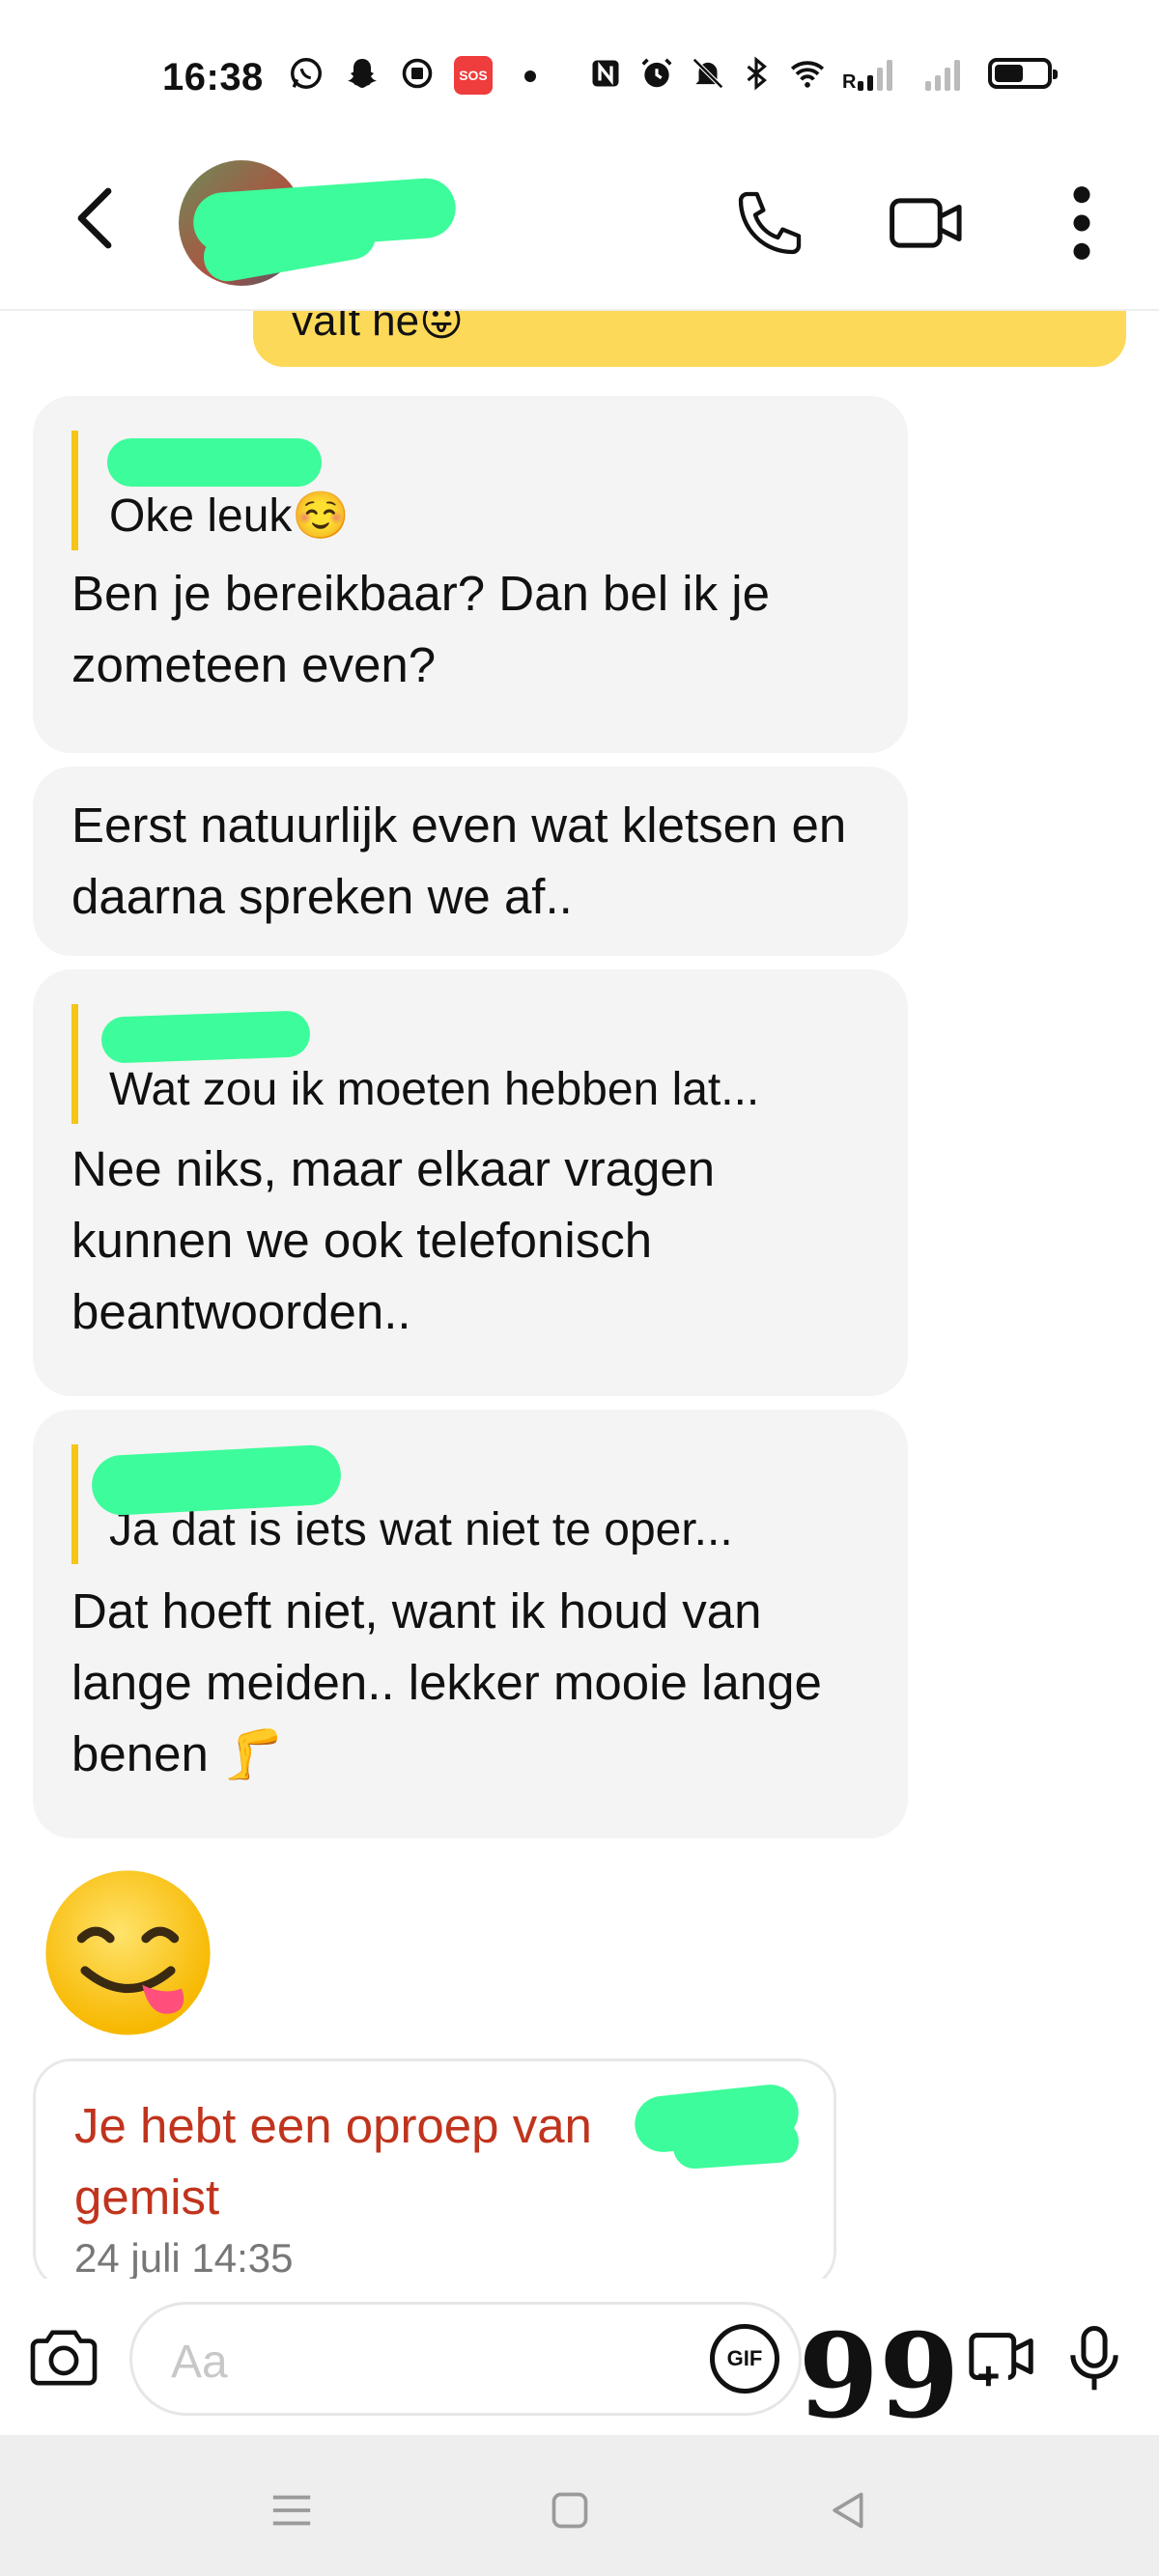  Describe the element at coordinates (147, 2198) in the screenshot. I see `missed-call-text-suffix: gemist` at that location.